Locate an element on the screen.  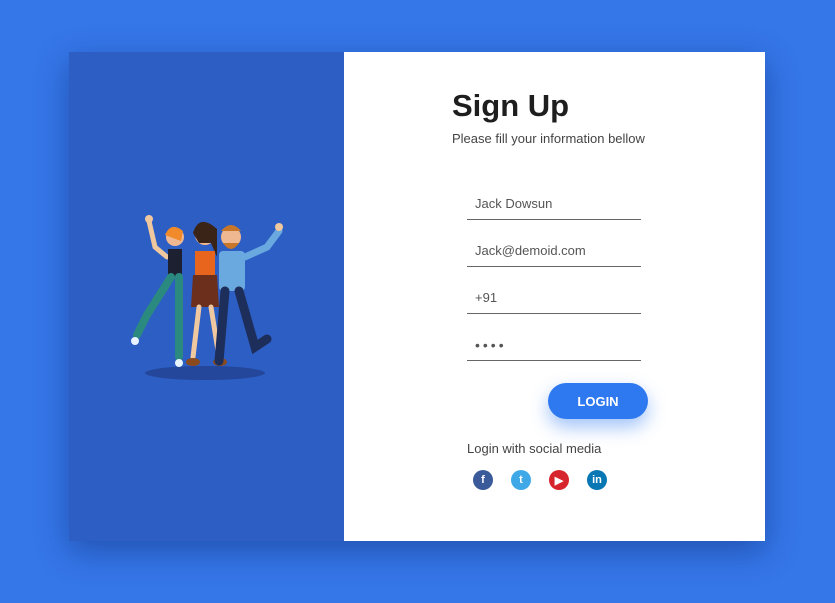
password-field is located at coordinates (554, 345).